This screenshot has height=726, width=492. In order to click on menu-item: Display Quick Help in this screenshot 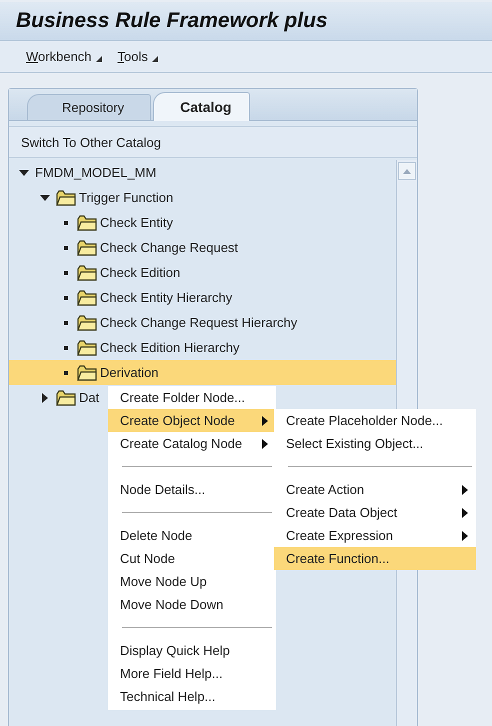, I will do `click(192, 650)`.